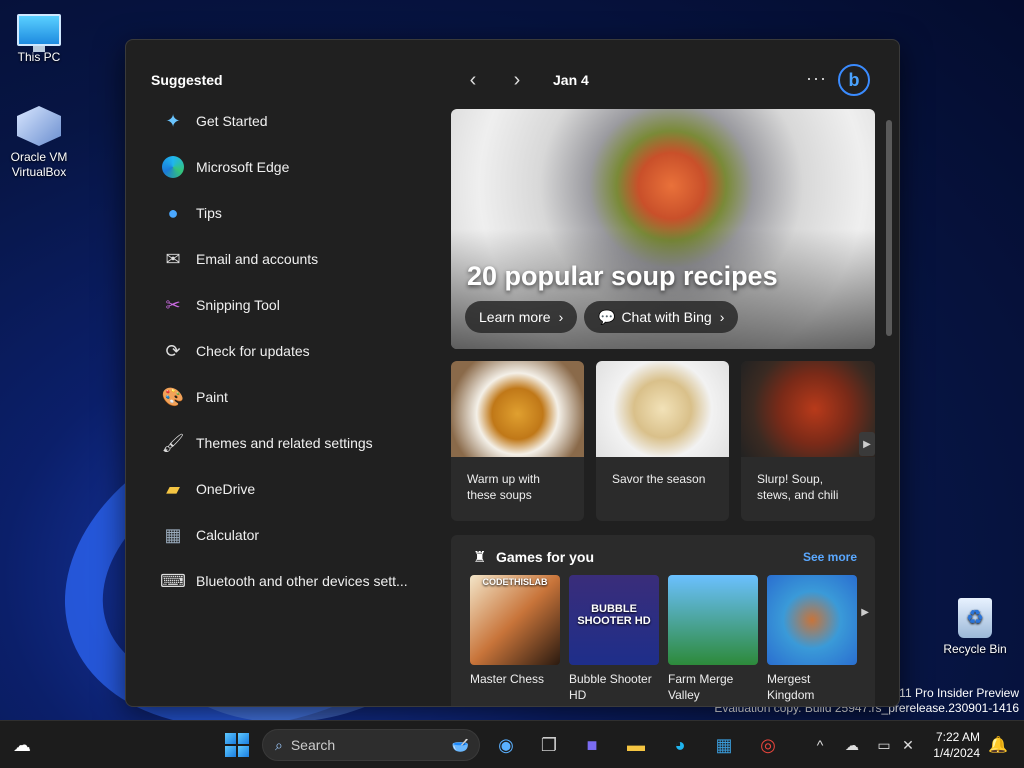  Describe the element at coordinates (659, 479) in the screenshot. I see `card-text: Savor the season` at that location.